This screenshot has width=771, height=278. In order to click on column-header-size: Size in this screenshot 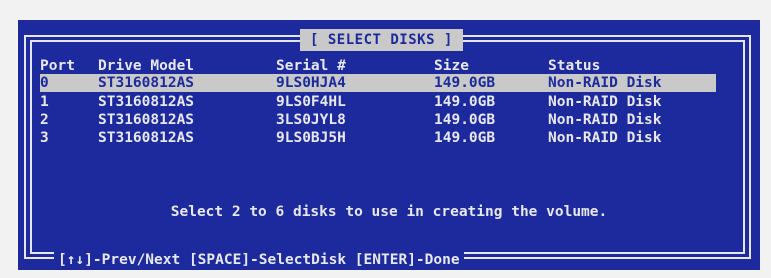, I will do `click(451, 66)`.